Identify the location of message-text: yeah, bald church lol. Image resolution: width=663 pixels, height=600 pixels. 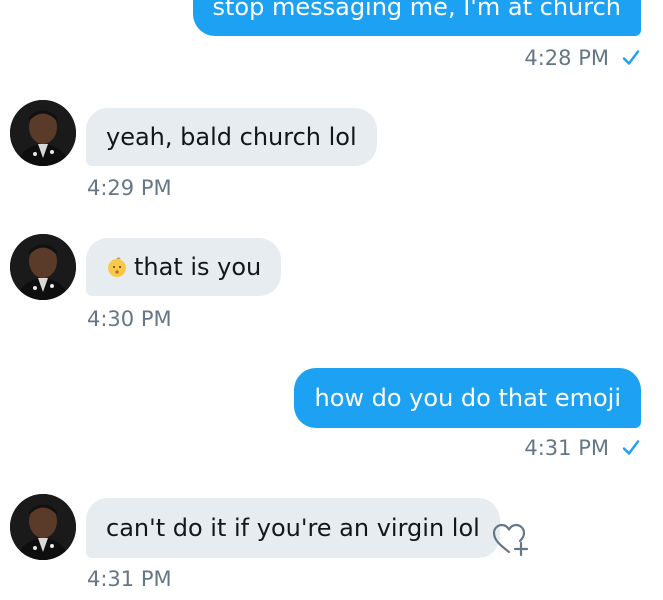
(231, 137).